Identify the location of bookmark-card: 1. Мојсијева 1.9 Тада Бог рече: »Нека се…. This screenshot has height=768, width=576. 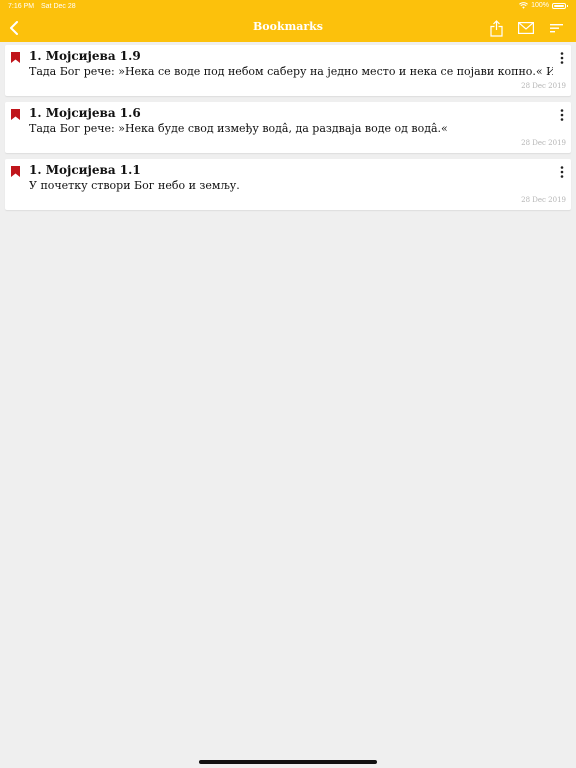
(288, 70).